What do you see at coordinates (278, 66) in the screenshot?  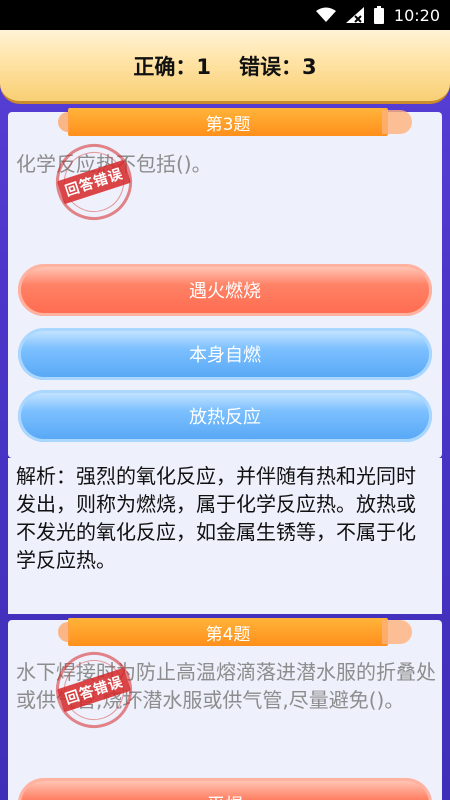 I see `wrong-count: 错误：3` at bounding box center [278, 66].